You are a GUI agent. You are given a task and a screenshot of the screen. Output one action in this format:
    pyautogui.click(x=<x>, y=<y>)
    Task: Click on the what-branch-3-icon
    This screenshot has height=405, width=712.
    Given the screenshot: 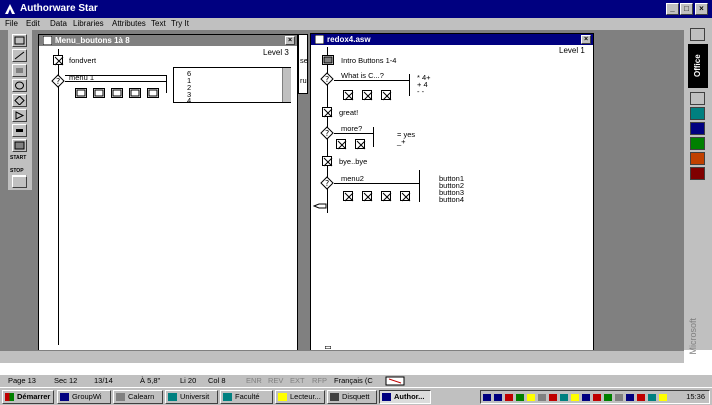 What is the action you would take?
    pyautogui.click(x=386, y=95)
    